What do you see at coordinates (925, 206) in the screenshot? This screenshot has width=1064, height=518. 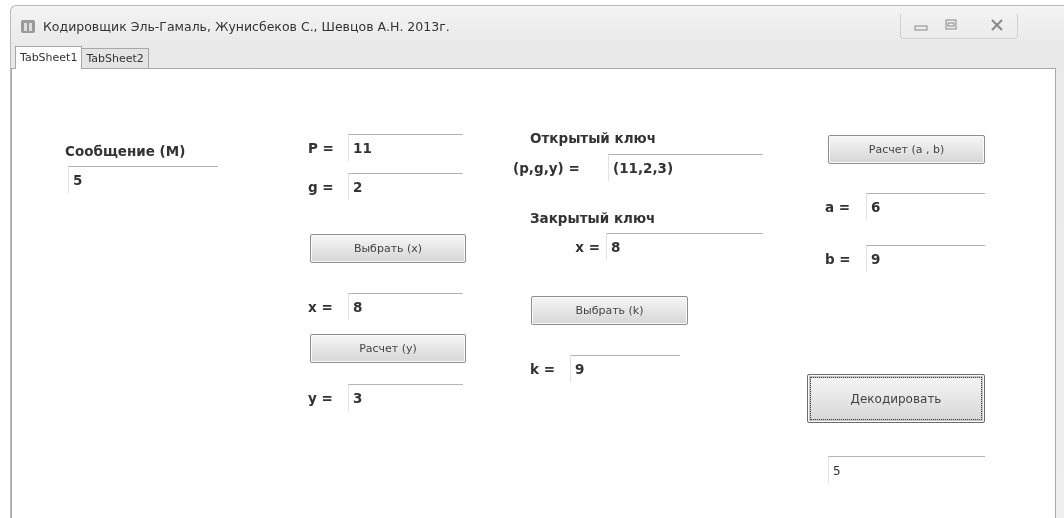 I see `input-field: 6` at bounding box center [925, 206].